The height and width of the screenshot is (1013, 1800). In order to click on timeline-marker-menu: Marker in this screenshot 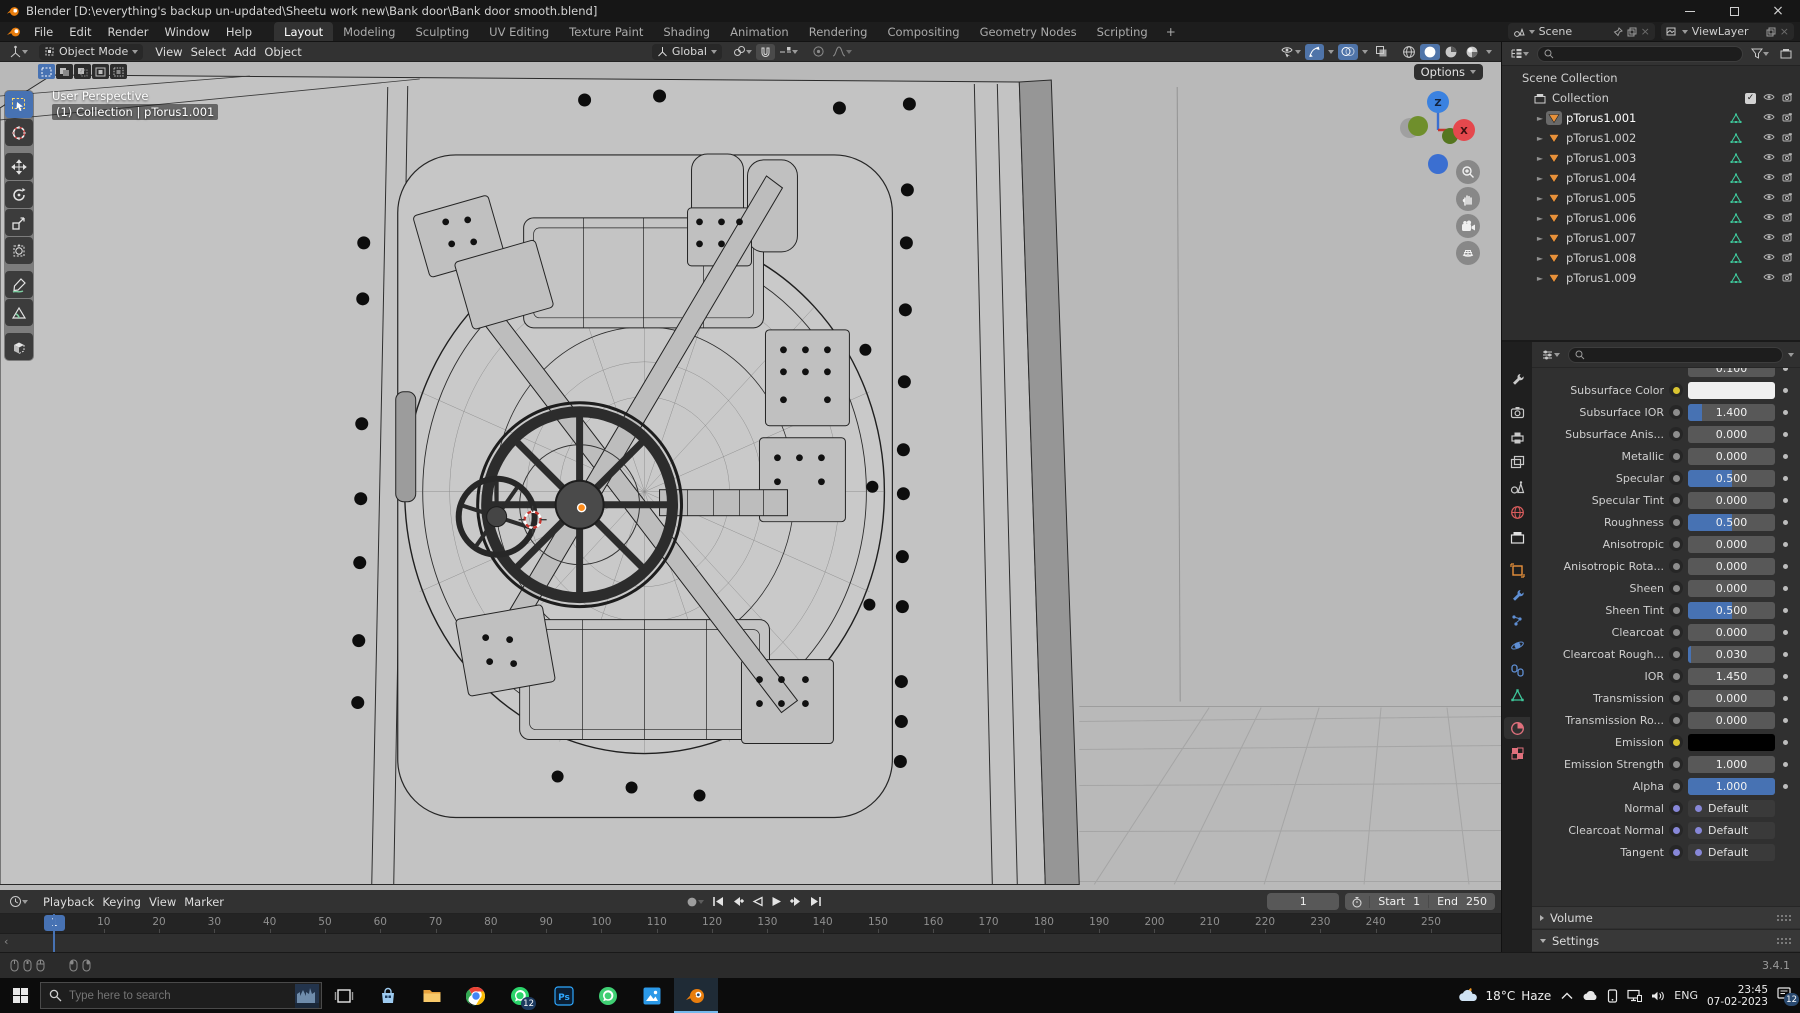, I will do `click(204, 902)`.